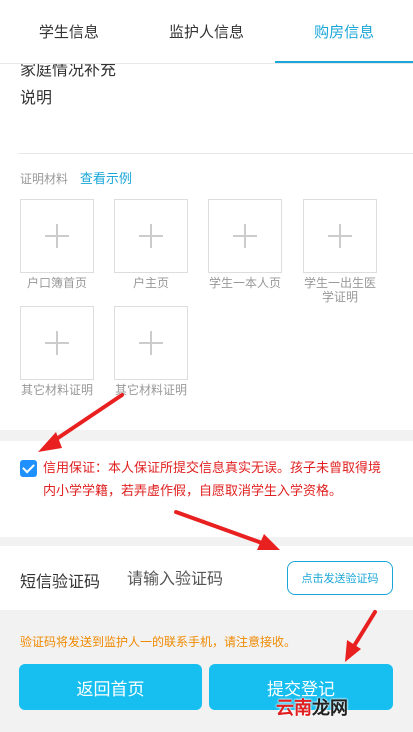 The height and width of the screenshot is (732, 413). Describe the element at coordinates (68, 71) in the screenshot. I see `family-situation-heading: 家庭情况补充` at that location.